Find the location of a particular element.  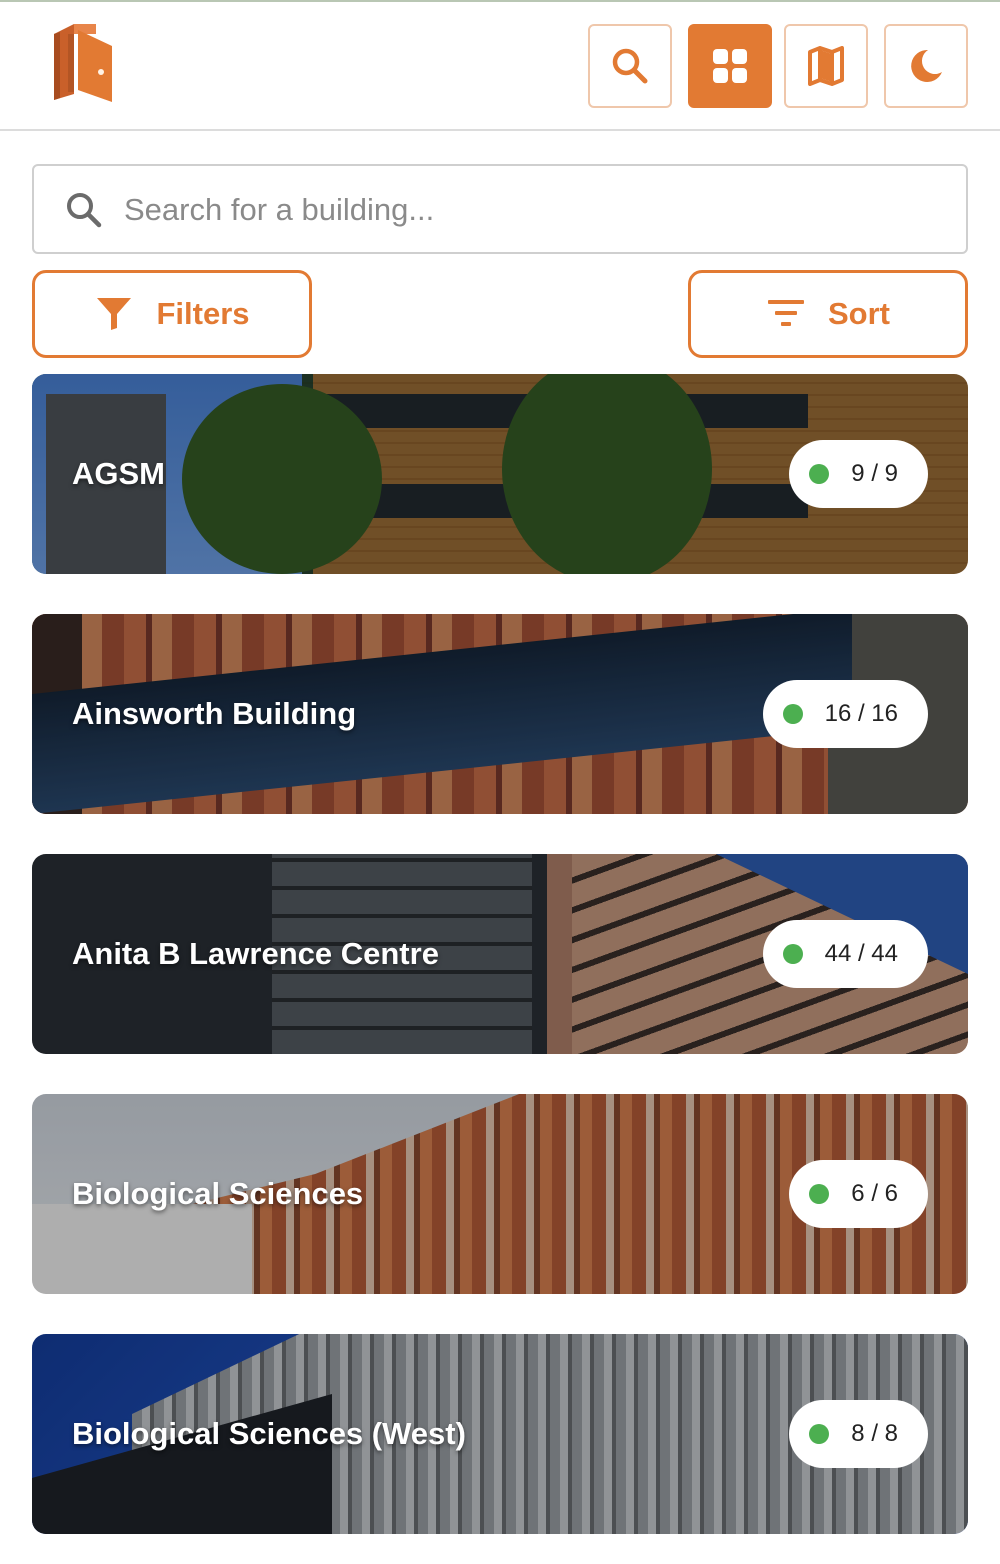

room-count: 9 / 9 is located at coordinates (874, 473).